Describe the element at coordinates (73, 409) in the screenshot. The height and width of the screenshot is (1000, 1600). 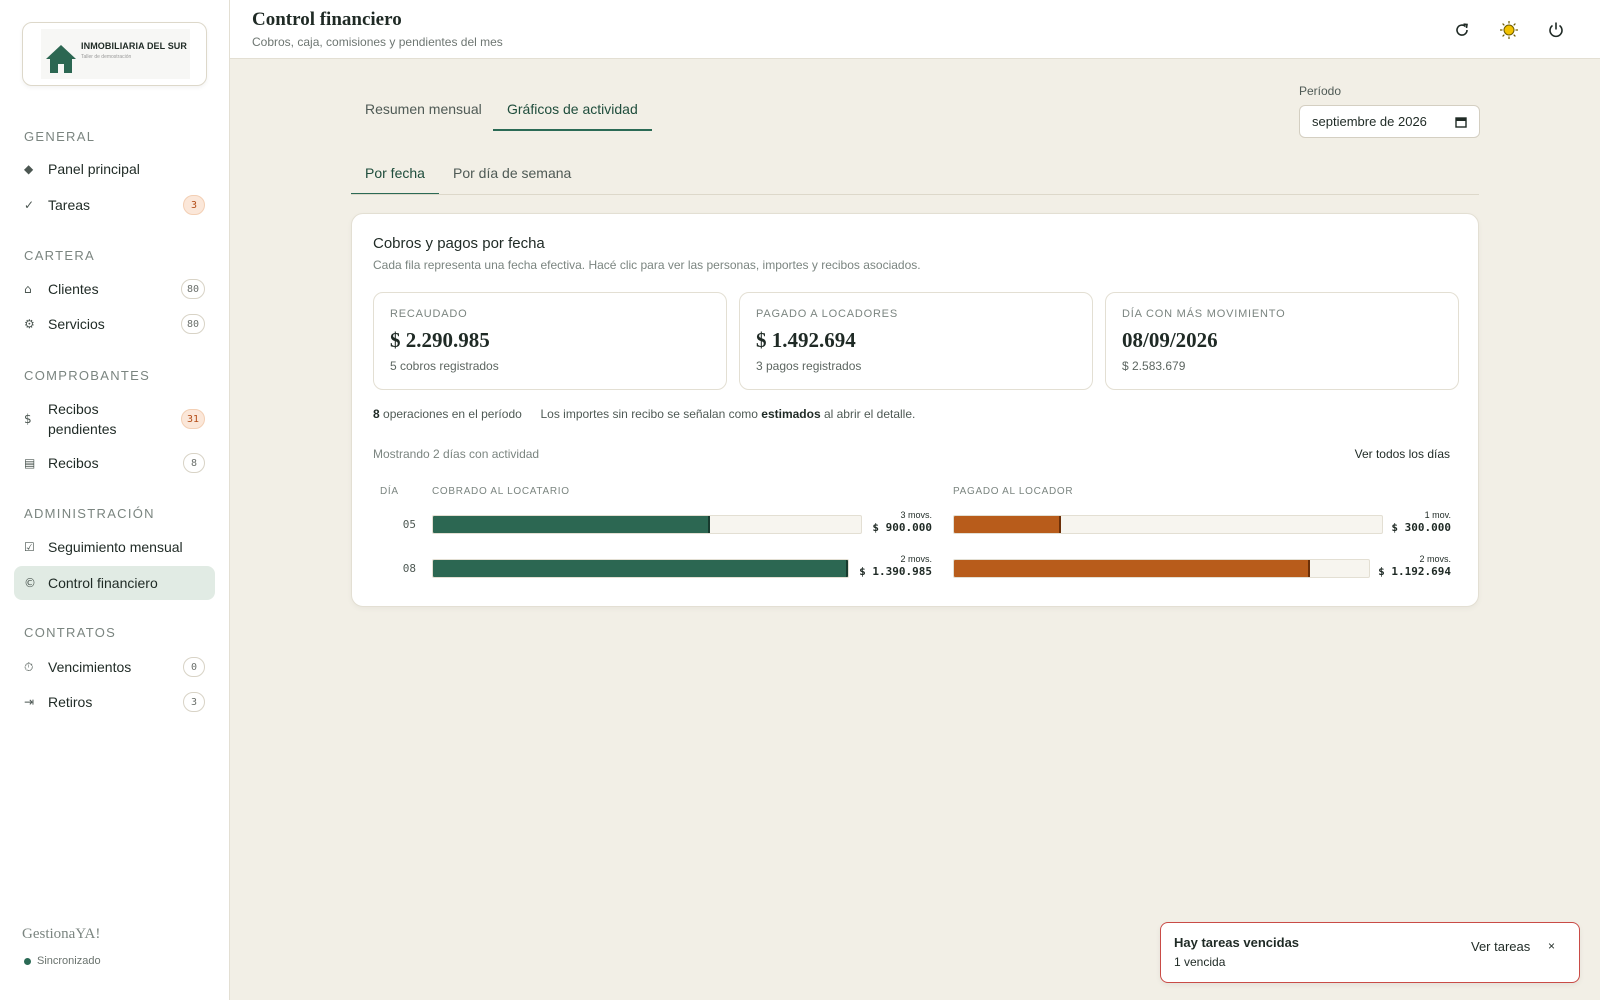
I see `nav-label-line1: Recibos` at that location.